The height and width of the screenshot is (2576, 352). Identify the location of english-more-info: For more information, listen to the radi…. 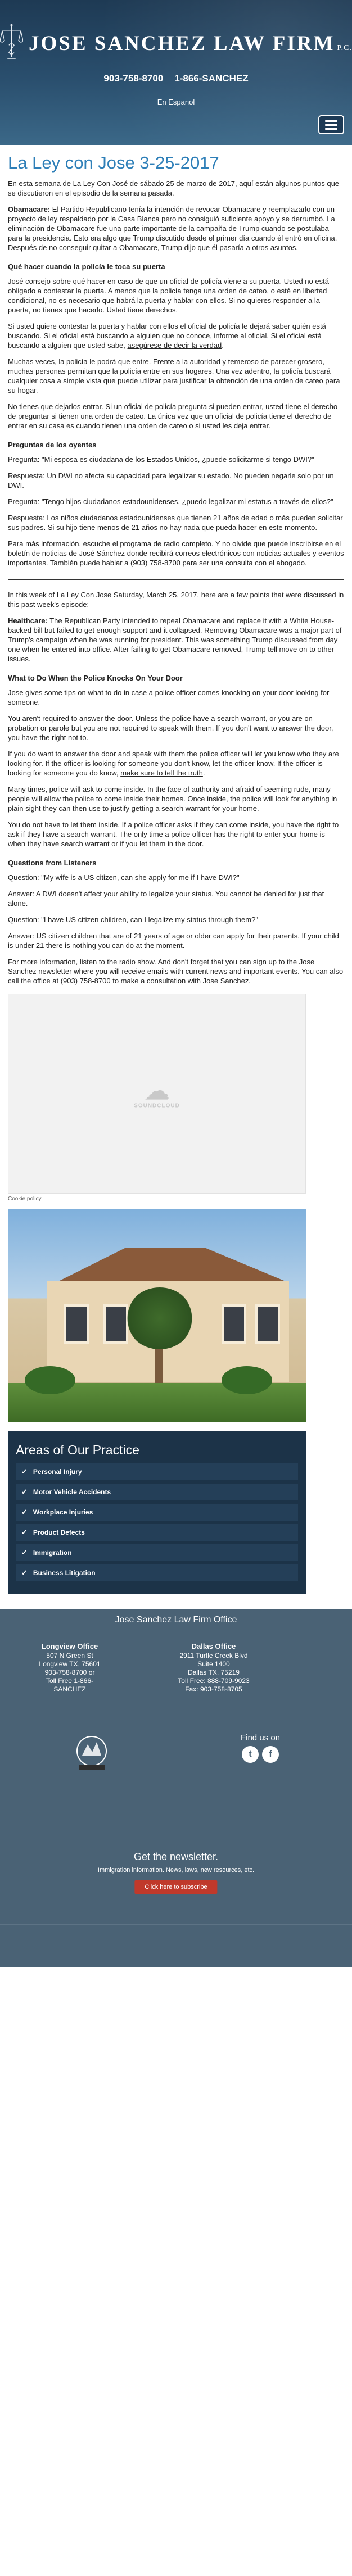
(176, 971).